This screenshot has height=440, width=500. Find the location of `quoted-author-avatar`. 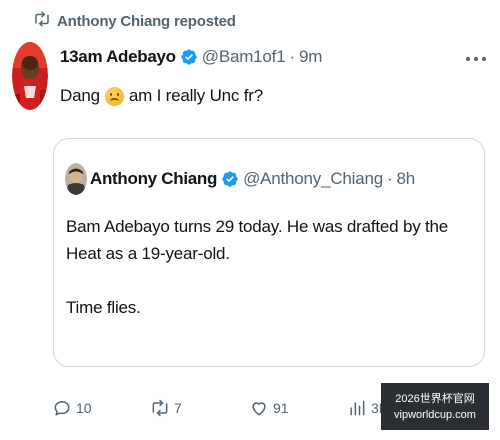

quoted-author-avatar is located at coordinates (76, 179).